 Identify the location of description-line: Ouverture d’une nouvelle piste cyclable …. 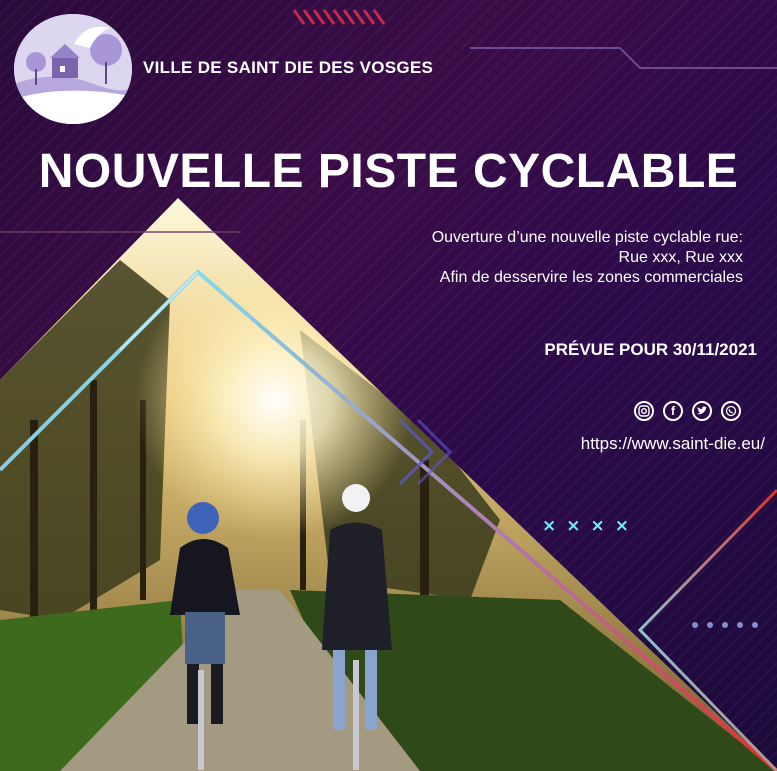
(587, 237).